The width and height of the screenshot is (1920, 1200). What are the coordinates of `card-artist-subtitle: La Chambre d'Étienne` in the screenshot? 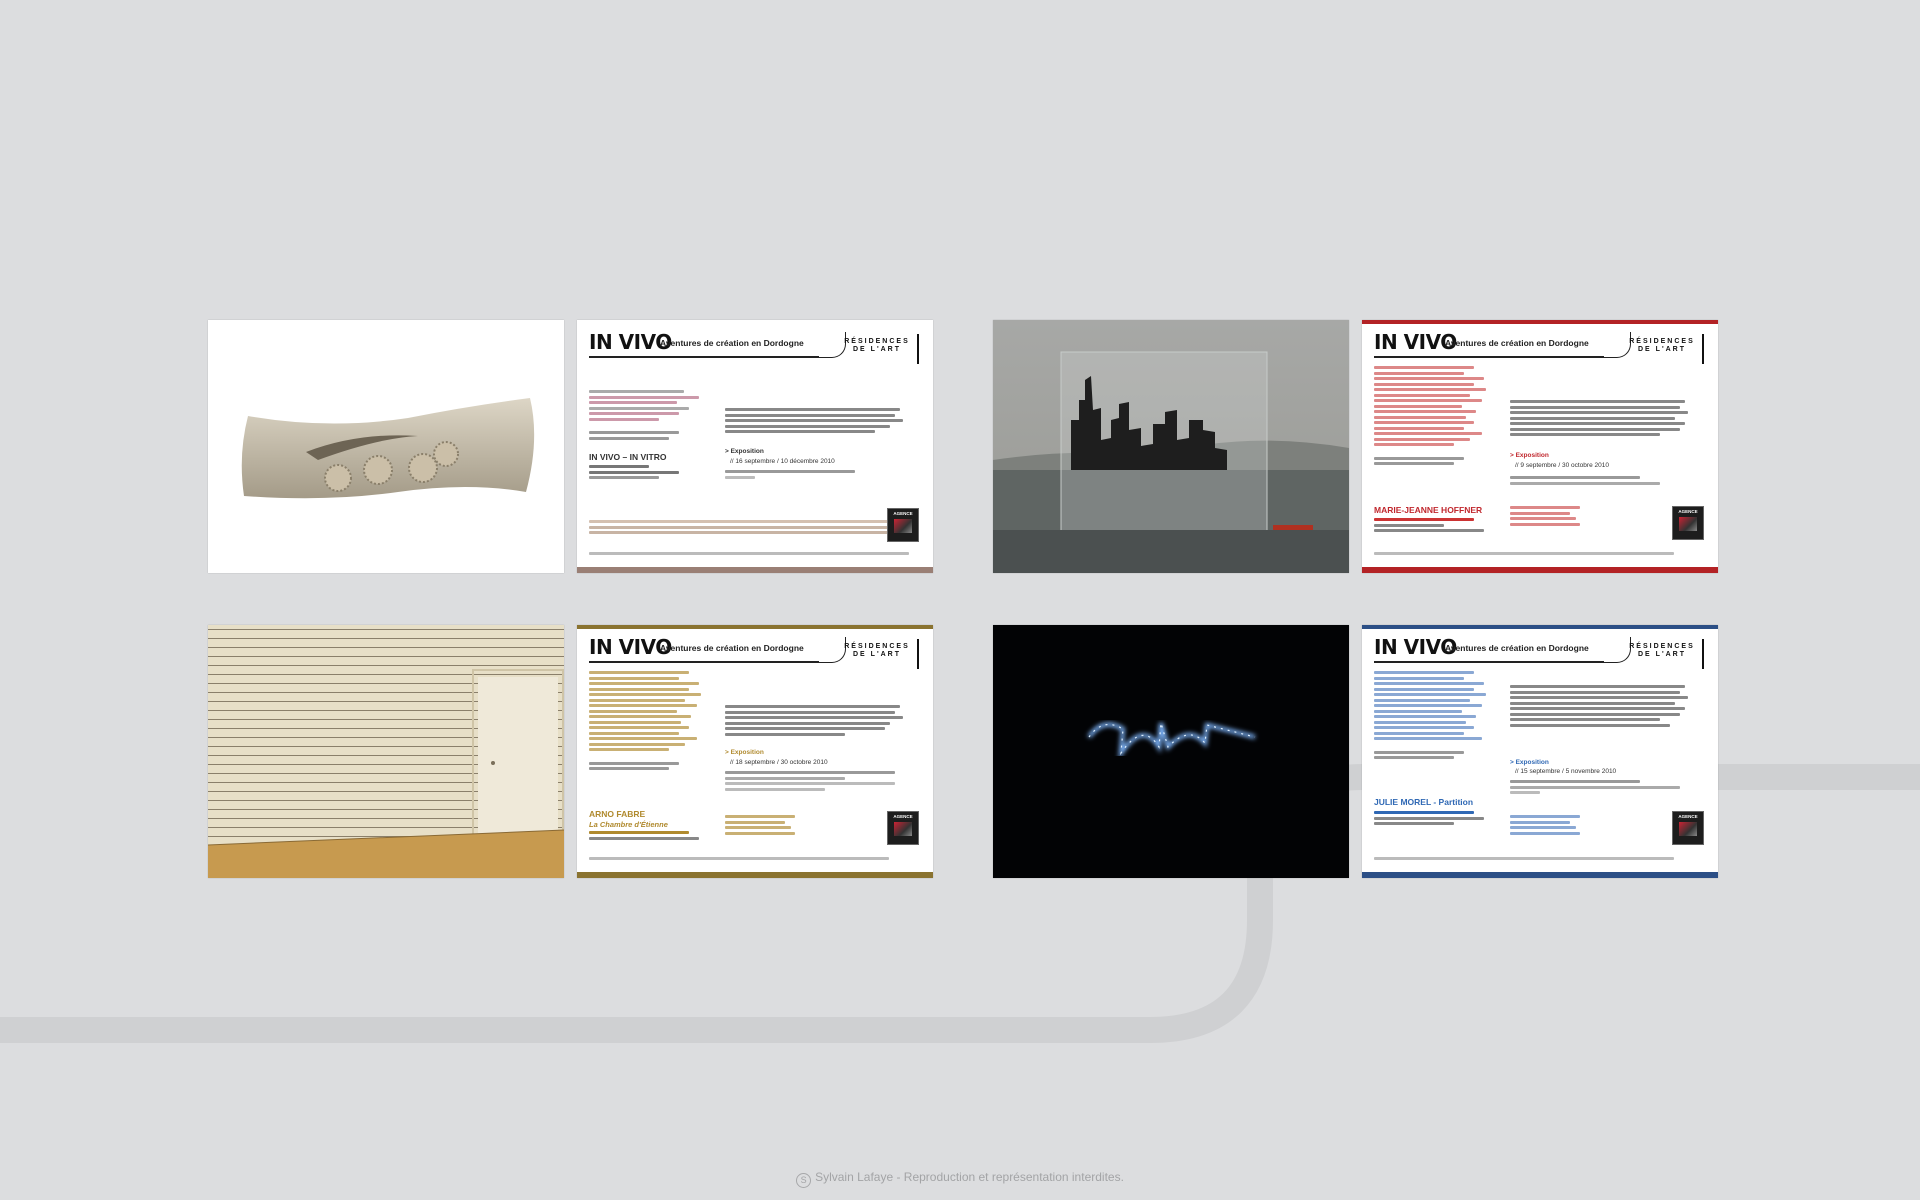 It's located at (628, 824).